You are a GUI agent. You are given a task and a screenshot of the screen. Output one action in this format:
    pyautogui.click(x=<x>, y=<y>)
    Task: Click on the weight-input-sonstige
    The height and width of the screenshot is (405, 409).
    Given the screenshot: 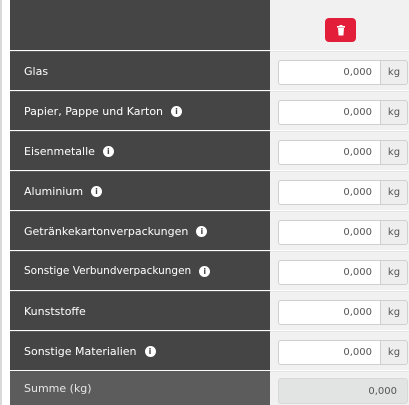 What is the action you would take?
    pyautogui.click(x=329, y=352)
    